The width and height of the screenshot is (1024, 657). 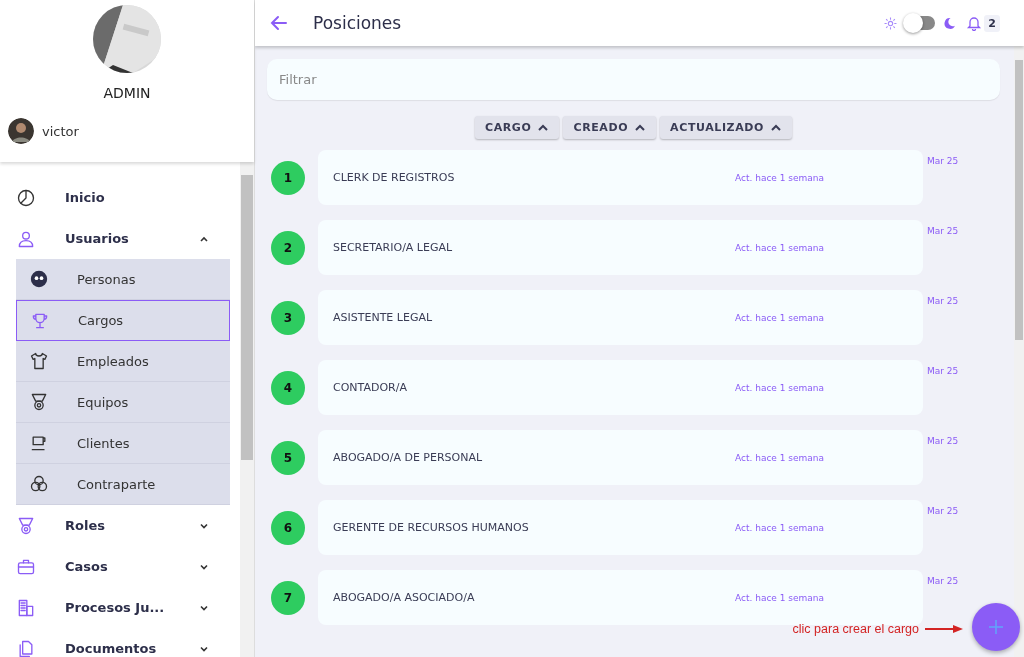 I want to click on position-card: SECRETARIO/A LEGAL Act. hace 1 semana, so click(x=620, y=247).